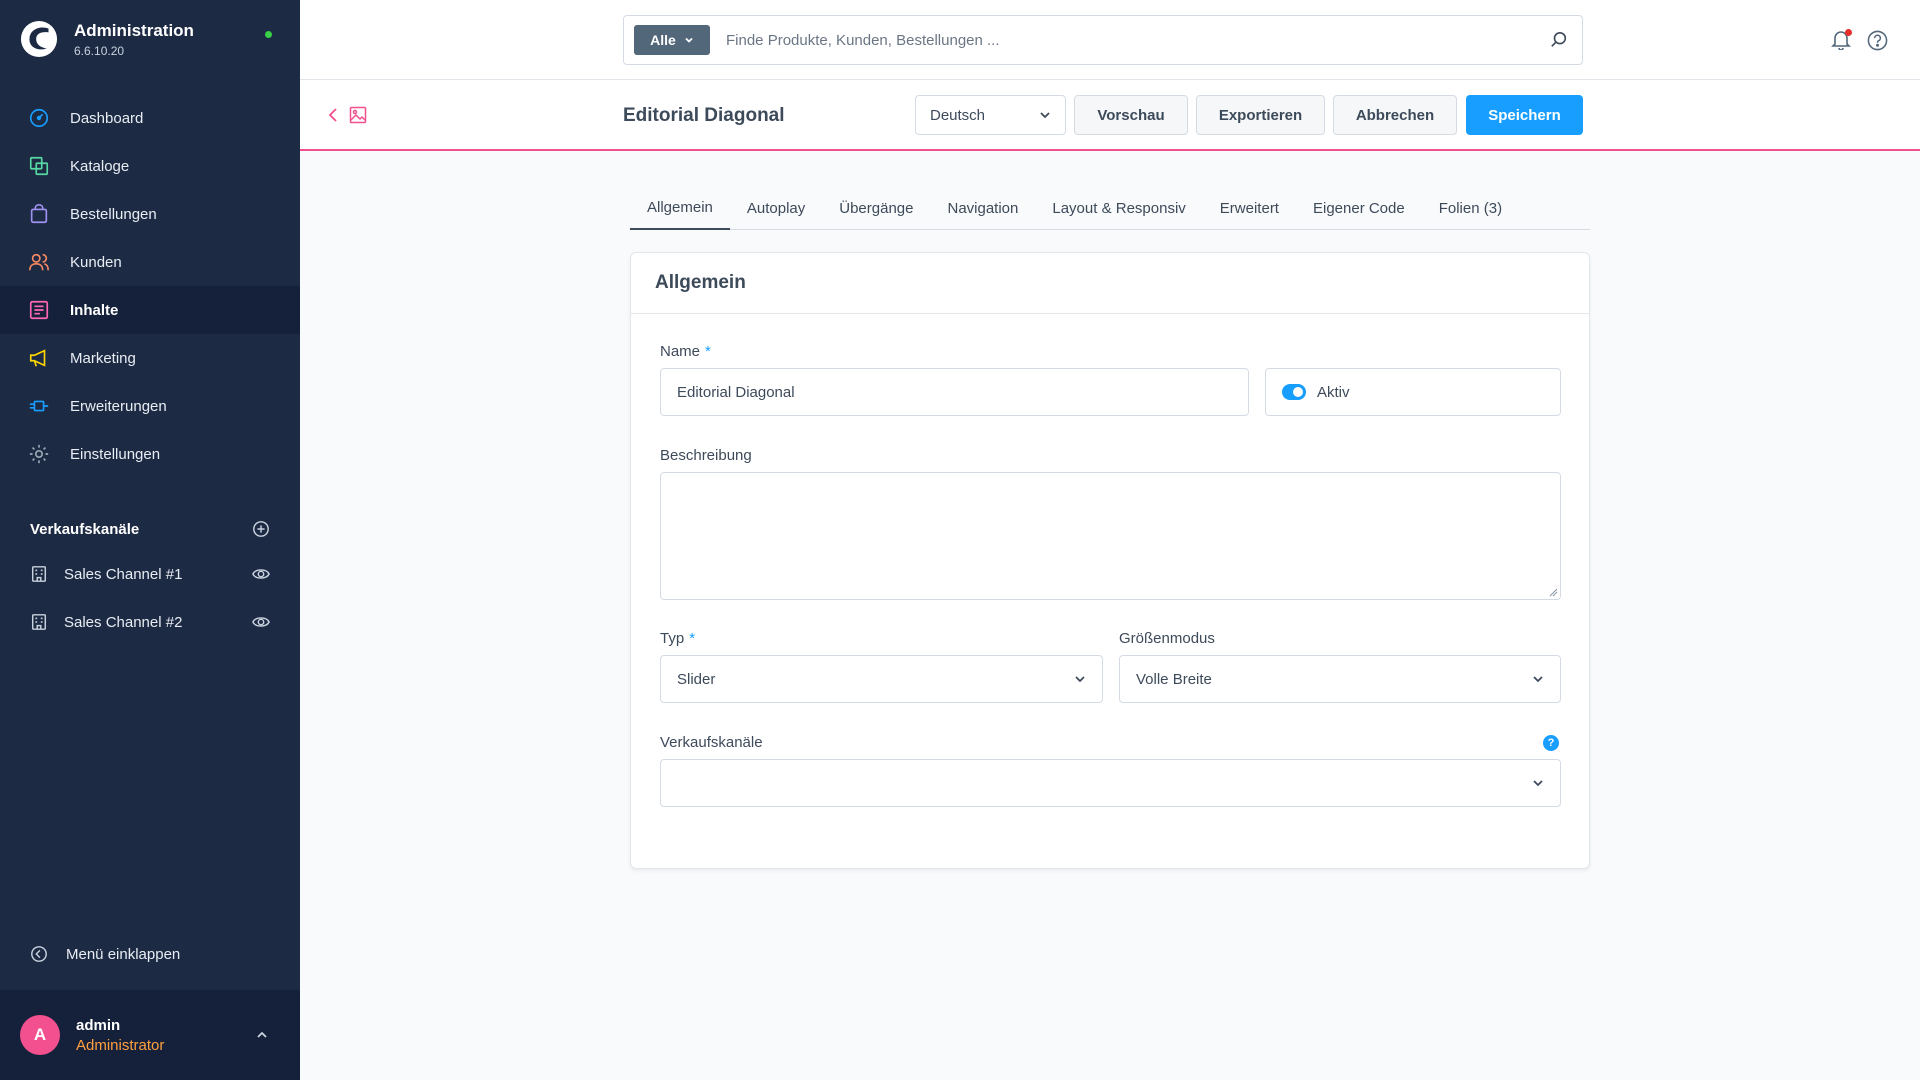 This screenshot has width=1920, height=1080. I want to click on avatar: A, so click(40, 1035).